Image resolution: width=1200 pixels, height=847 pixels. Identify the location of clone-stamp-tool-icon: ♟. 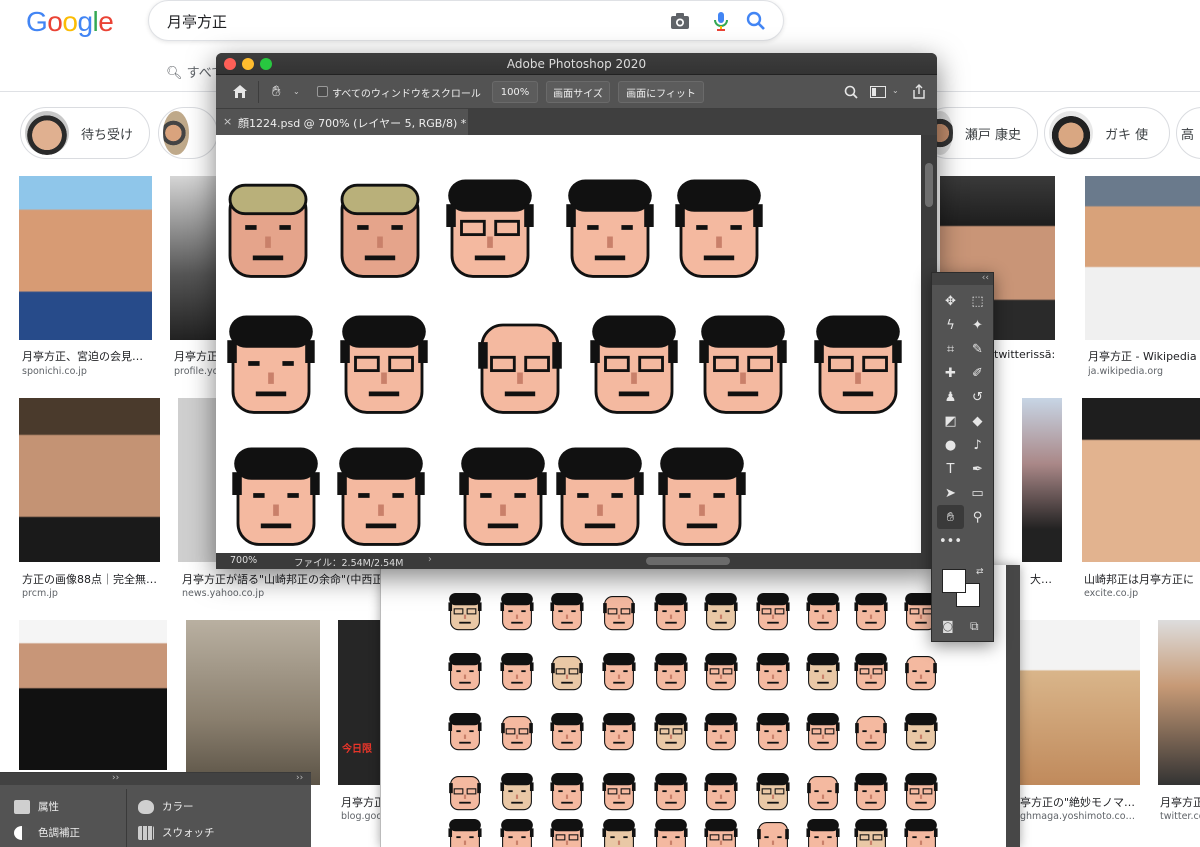
(950, 397).